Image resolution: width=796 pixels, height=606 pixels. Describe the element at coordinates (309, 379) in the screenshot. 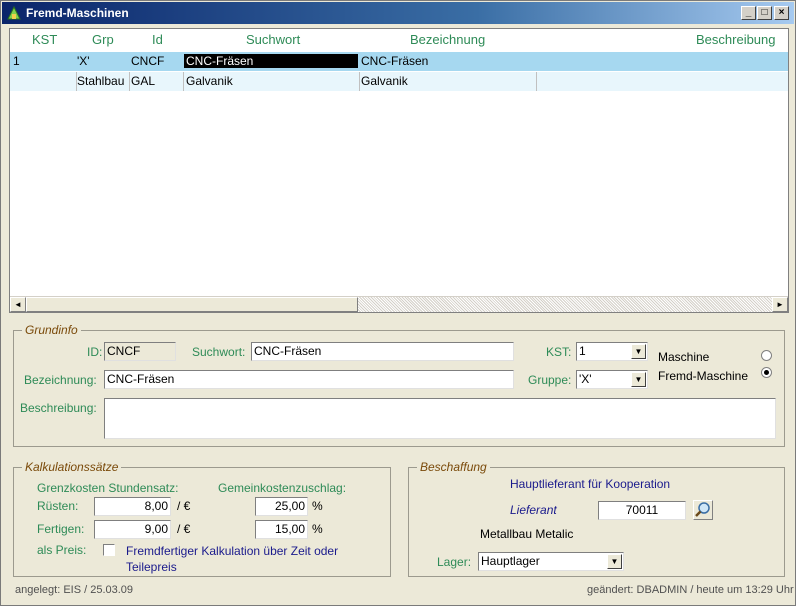

I see `bezeichnung-field: CNC-Fräsen` at that location.